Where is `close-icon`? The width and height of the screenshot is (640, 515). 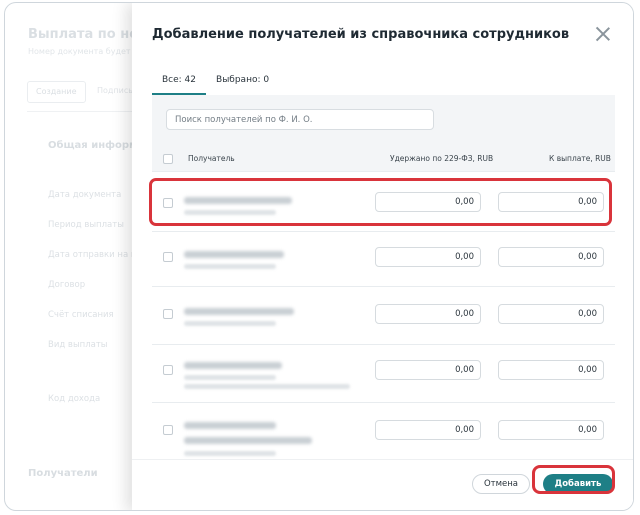
close-icon is located at coordinates (603, 34).